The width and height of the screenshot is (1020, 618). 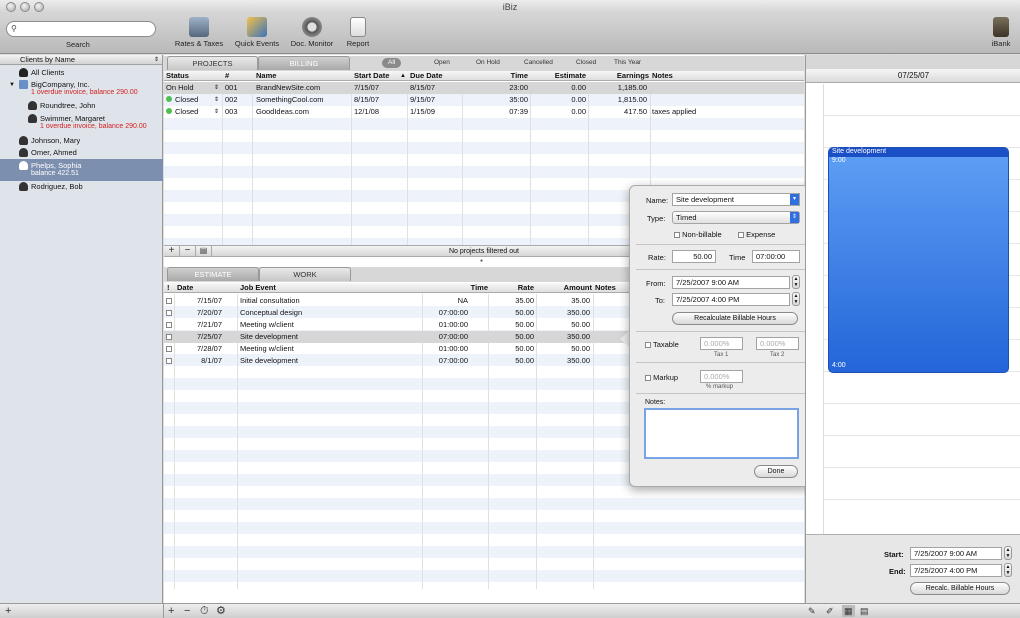 What do you see at coordinates (12, 85) in the screenshot?
I see `disclosure-triangle-icon: ▼` at bounding box center [12, 85].